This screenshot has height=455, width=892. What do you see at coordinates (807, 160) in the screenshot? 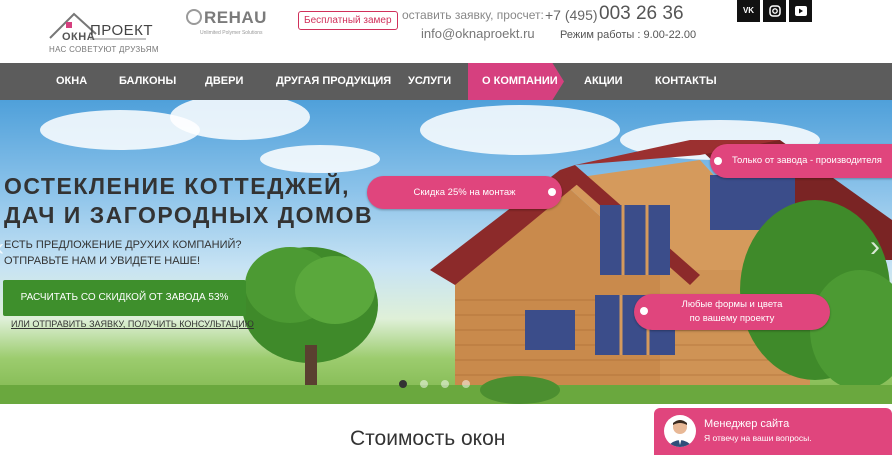
I see `badge-factory-only-text: Только от завода - производителя` at bounding box center [807, 160].